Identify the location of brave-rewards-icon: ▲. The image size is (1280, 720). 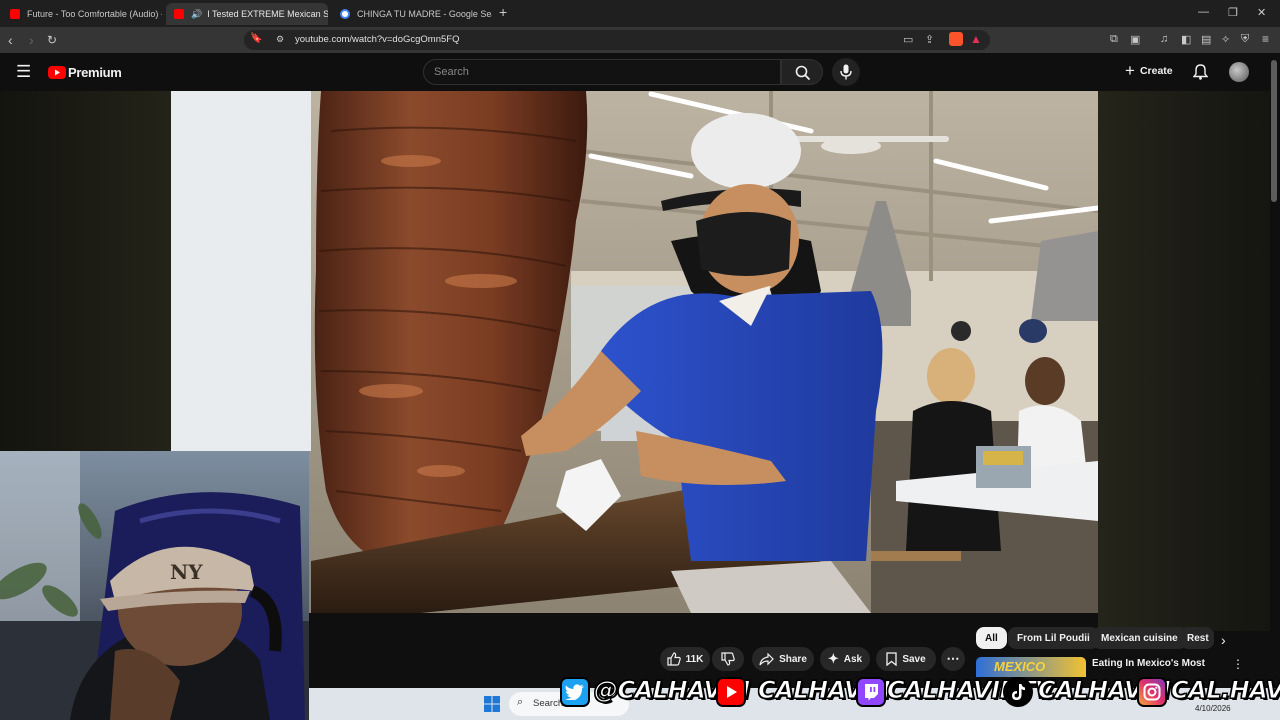
(976, 39).